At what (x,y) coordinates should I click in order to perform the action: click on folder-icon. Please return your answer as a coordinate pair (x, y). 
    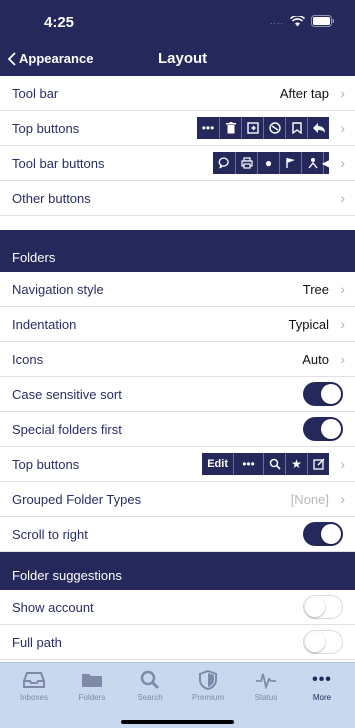
    Looking at the image, I should click on (92, 680).